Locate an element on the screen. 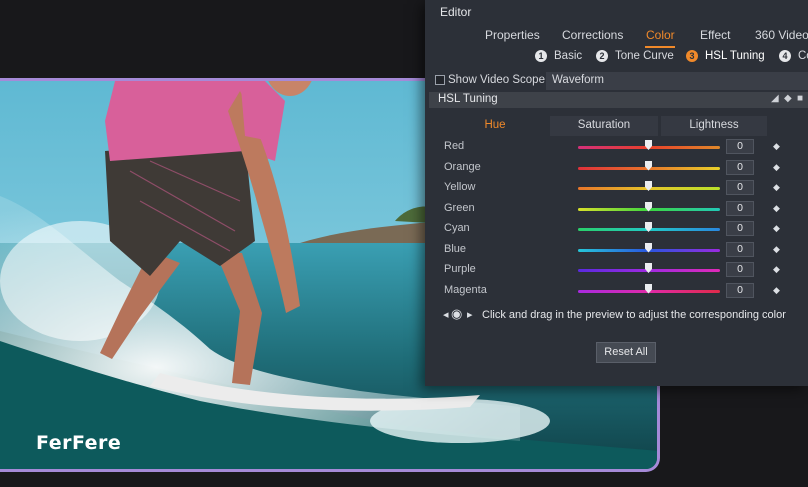 The width and height of the screenshot is (808, 487). hsl-row-label: Magenta is located at coordinates (465, 289).